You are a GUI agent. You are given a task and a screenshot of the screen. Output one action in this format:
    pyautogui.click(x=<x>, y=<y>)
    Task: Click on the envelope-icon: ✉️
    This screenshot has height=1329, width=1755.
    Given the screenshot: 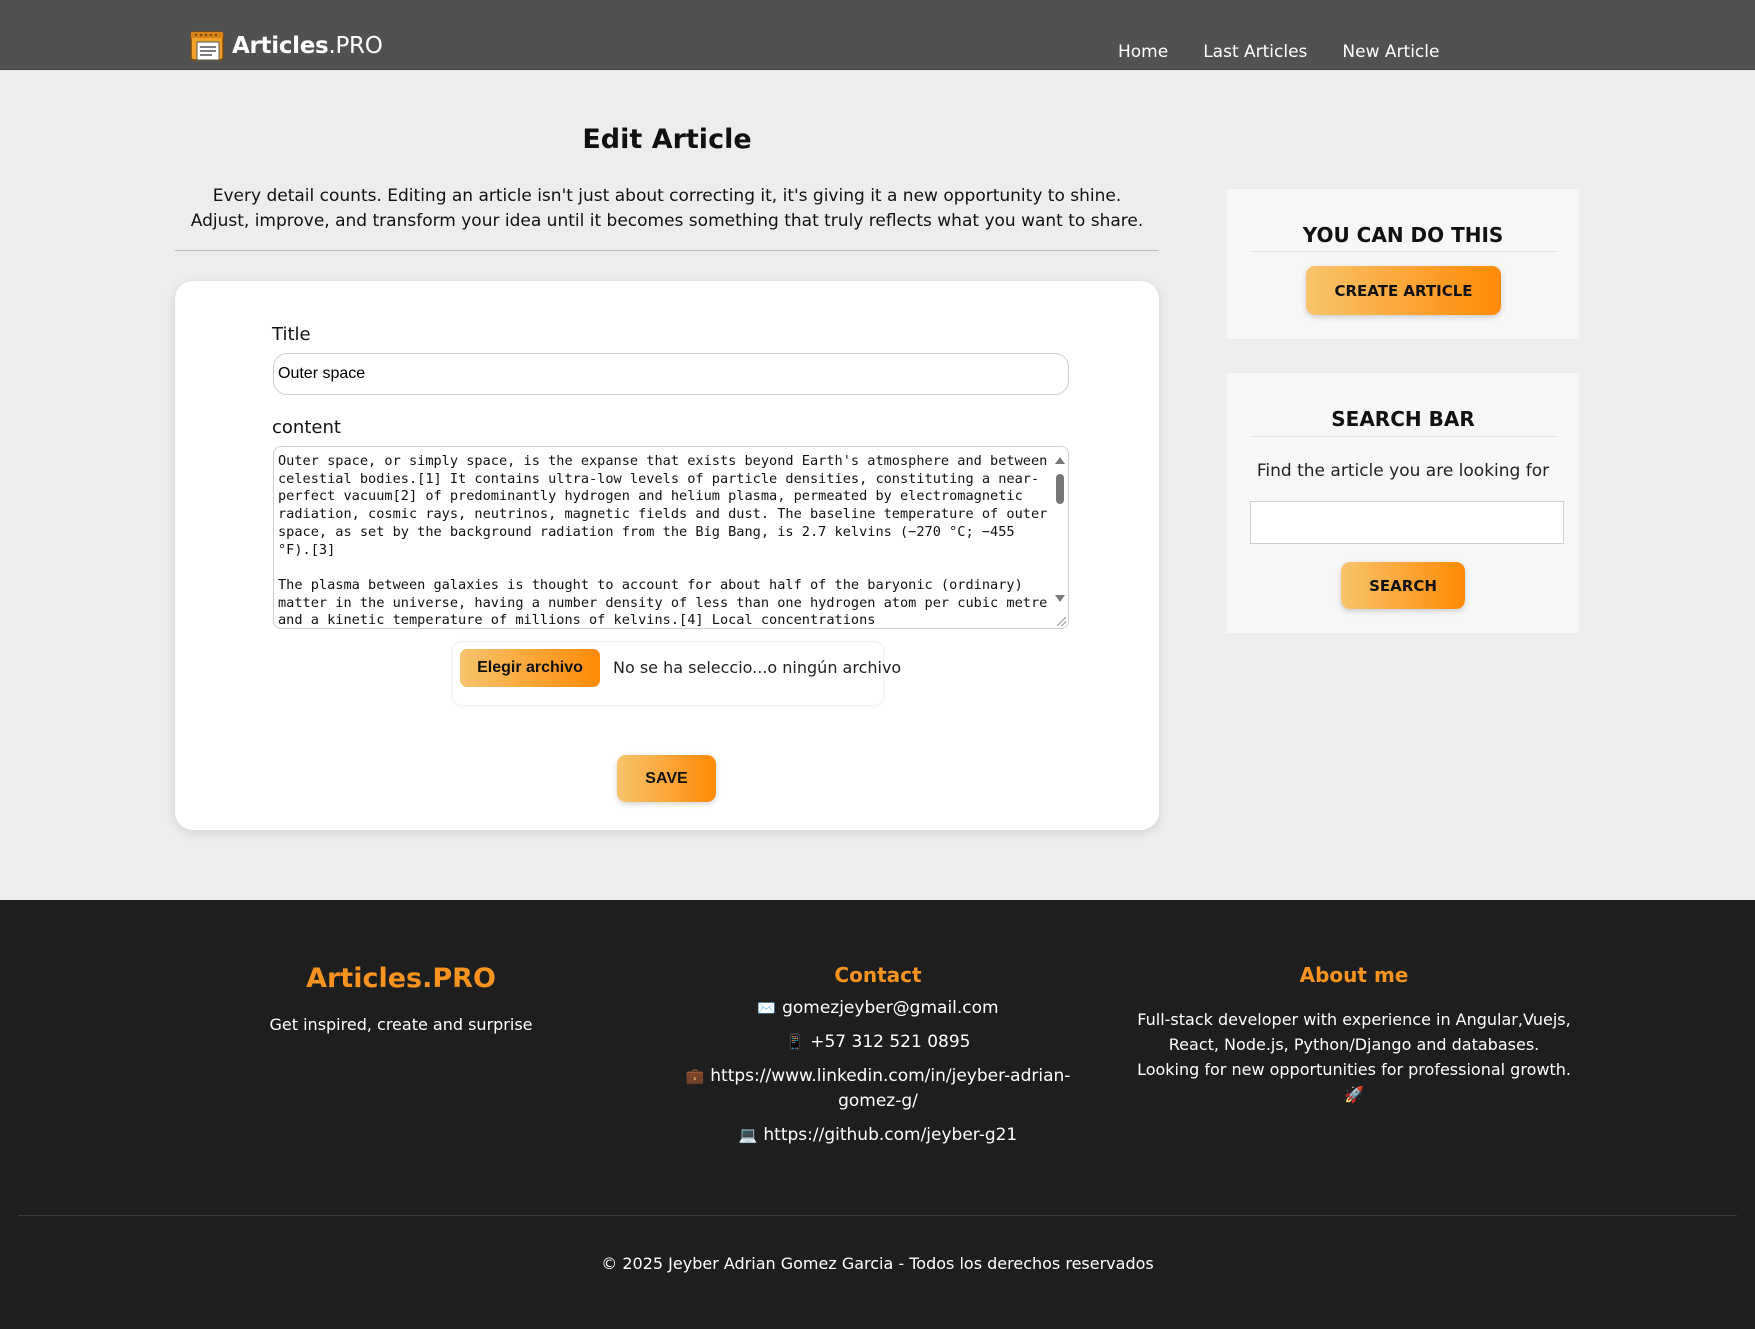 What is the action you would take?
    pyautogui.click(x=767, y=1008)
    